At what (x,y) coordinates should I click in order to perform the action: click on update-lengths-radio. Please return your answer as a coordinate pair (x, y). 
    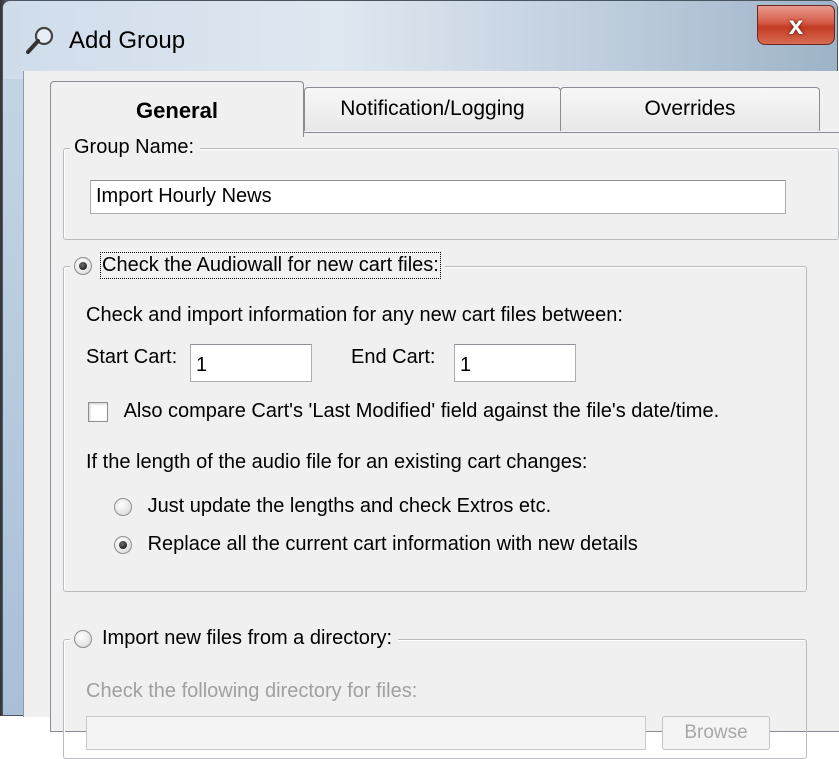
    Looking at the image, I should click on (123, 506).